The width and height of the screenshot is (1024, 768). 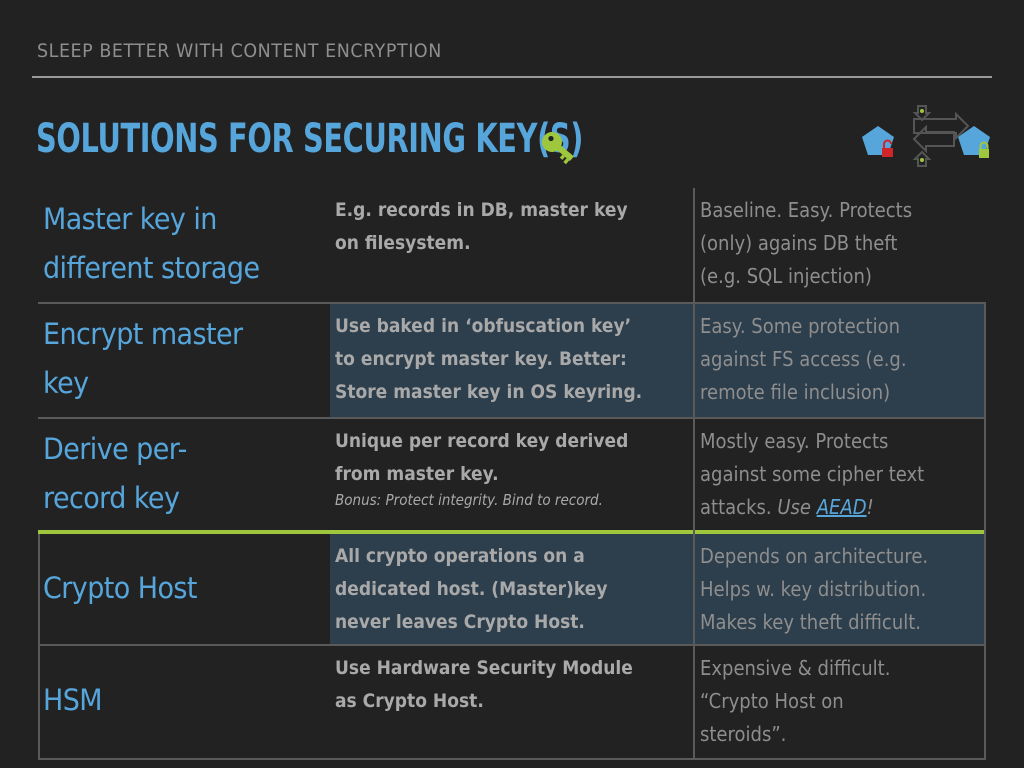 I want to click on emphasis-text: Use, so click(x=797, y=507).